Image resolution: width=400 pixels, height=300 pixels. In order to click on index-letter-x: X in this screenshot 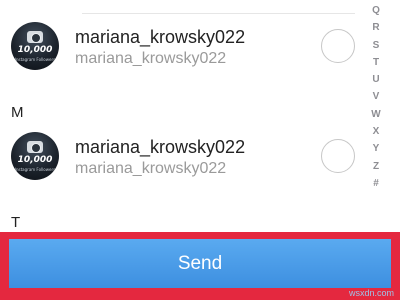, I will do `click(376, 131)`.